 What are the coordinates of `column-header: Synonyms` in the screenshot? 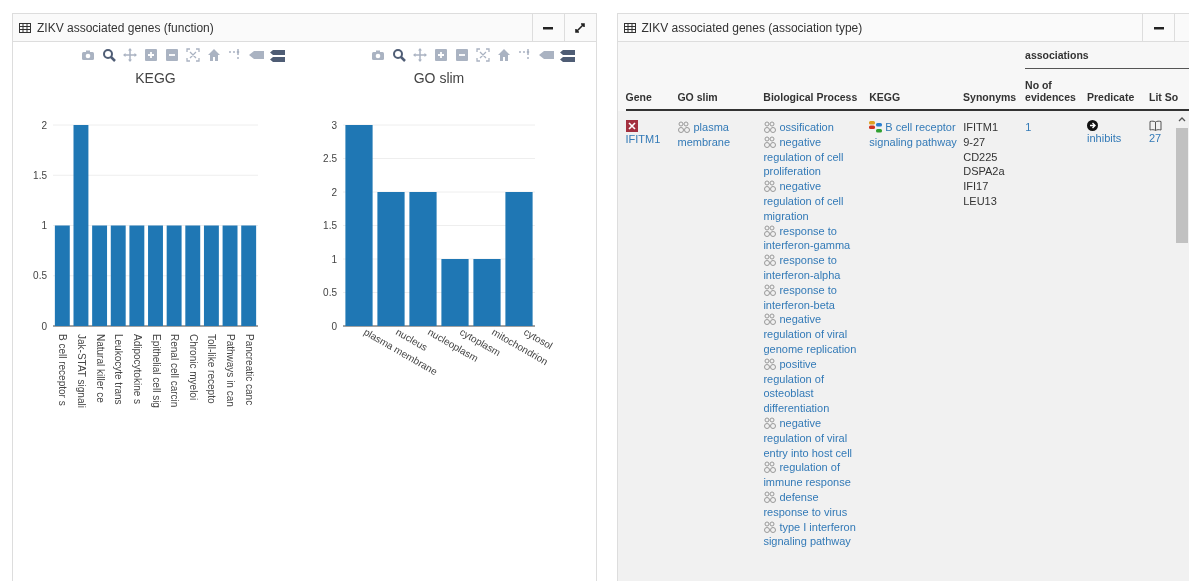 It's located at (994, 89).